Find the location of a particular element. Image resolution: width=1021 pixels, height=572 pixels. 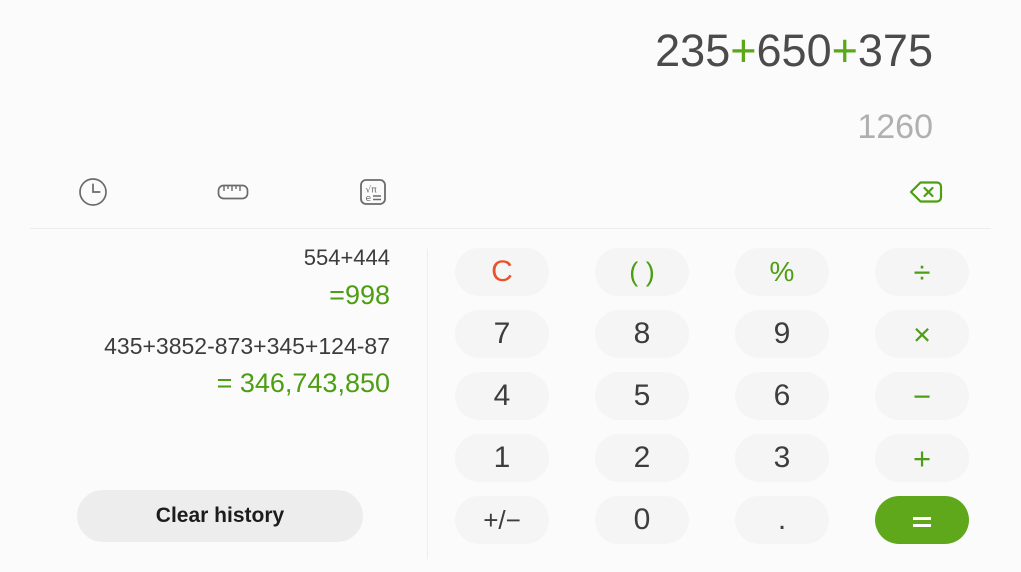

expression-number: 650 is located at coordinates (794, 50).